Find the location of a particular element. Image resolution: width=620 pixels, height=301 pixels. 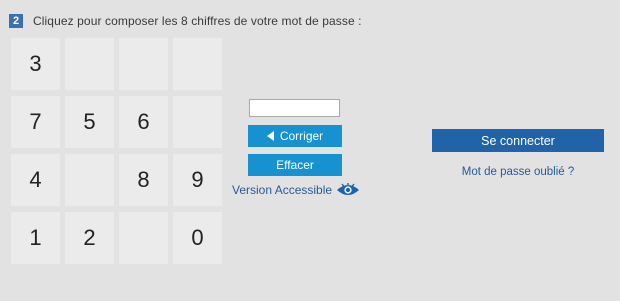

eye-icon is located at coordinates (348, 190).